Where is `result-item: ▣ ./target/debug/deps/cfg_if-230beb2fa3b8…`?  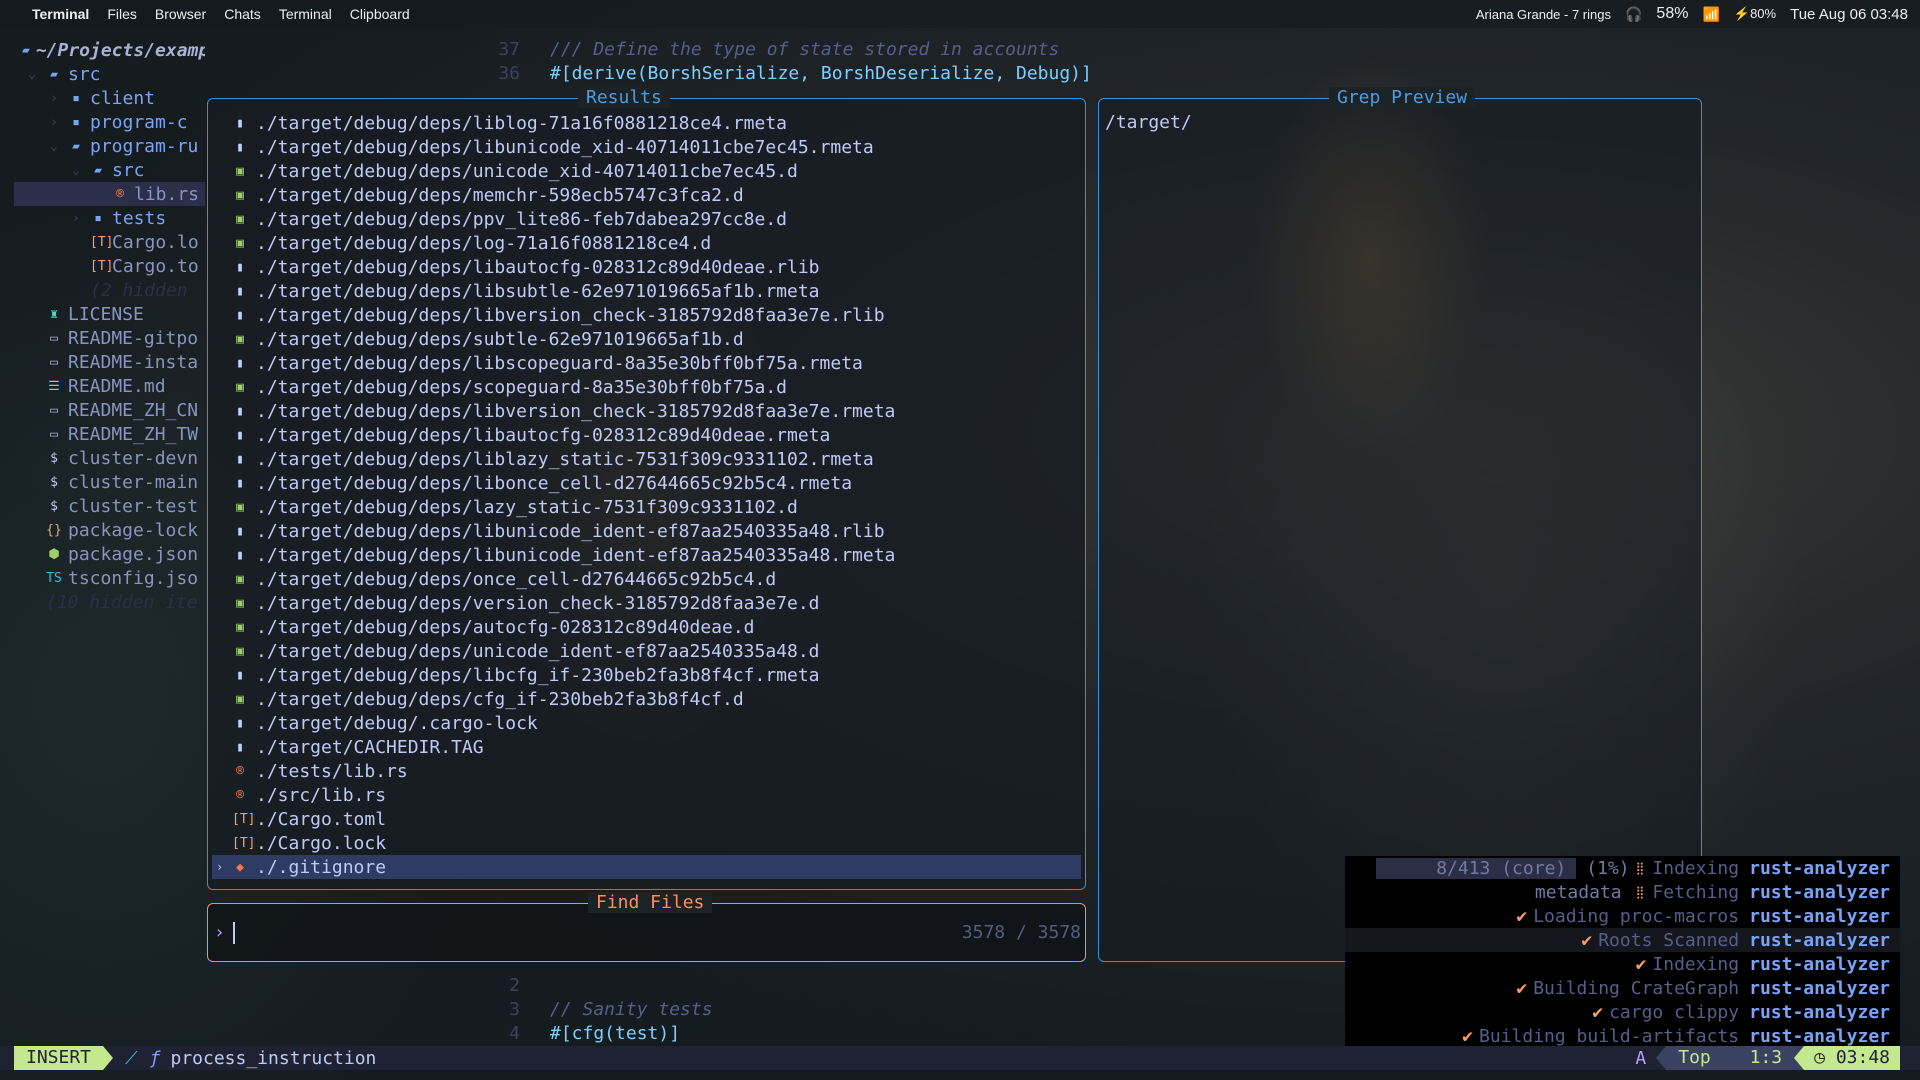 result-item: ▣ ./target/debug/deps/cfg_if-230beb2fa3b8… is located at coordinates (646, 699).